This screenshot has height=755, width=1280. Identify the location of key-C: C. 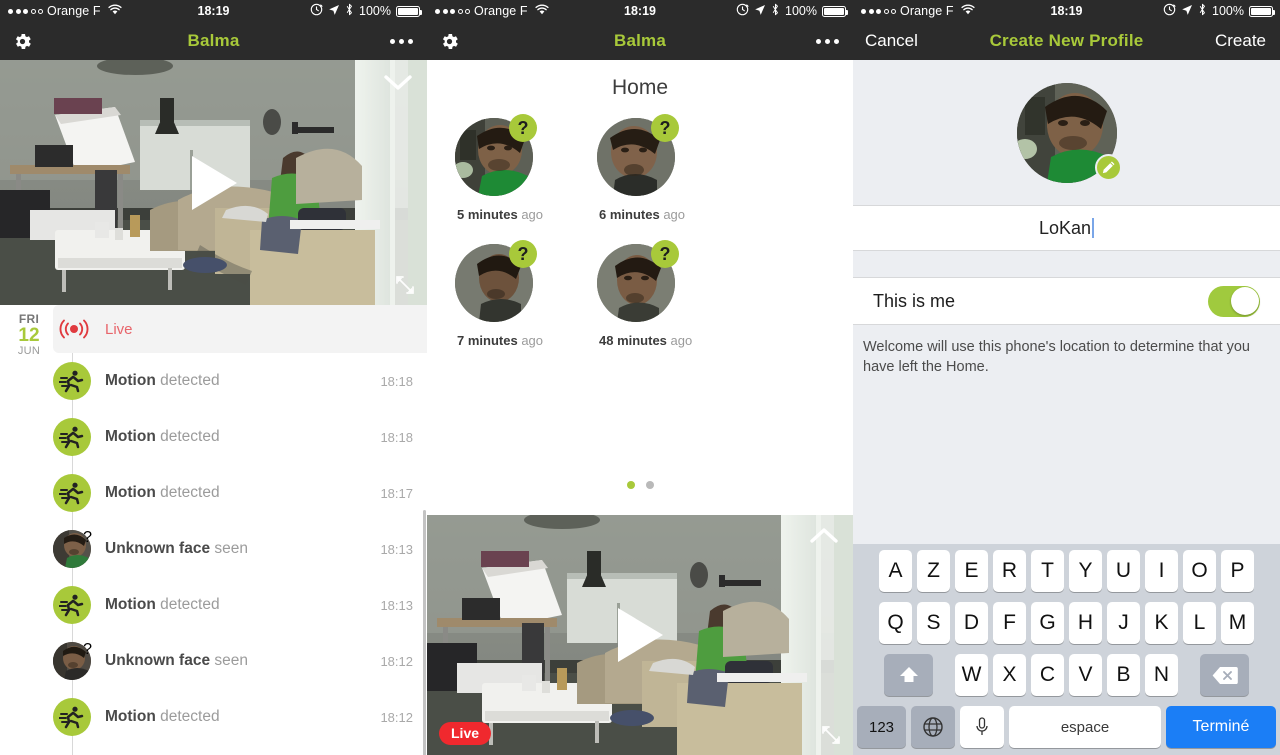
(1047, 675).